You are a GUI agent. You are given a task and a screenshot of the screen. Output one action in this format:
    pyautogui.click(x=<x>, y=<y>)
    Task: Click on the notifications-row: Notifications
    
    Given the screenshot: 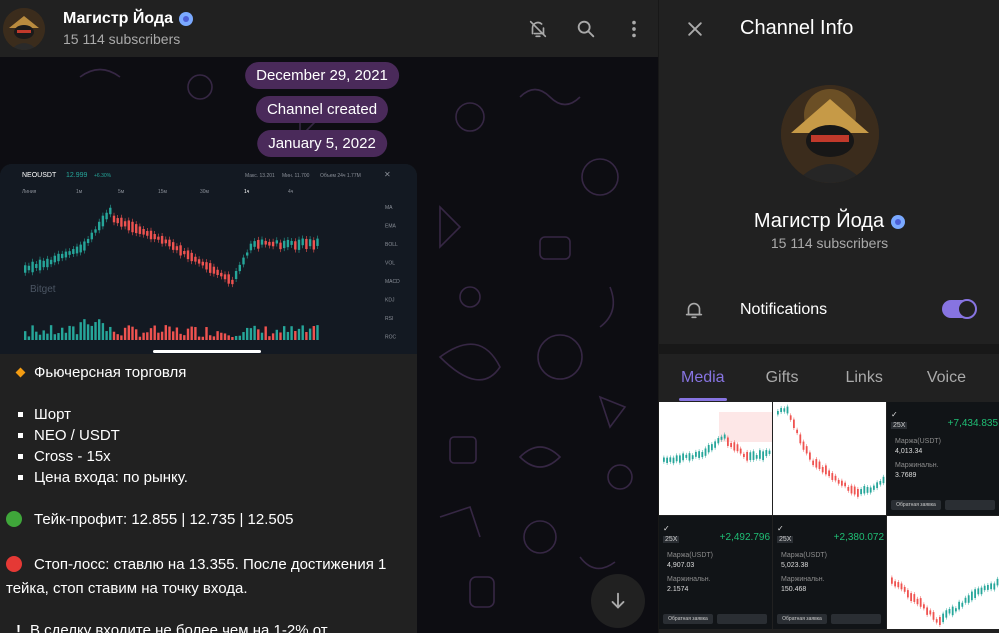 What is the action you would take?
    pyautogui.click(x=829, y=310)
    